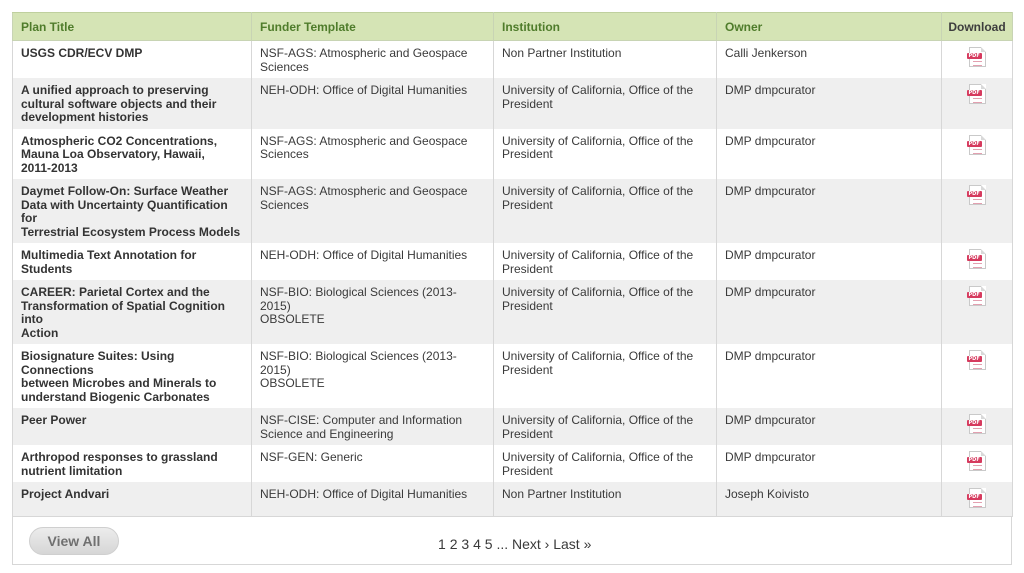 This screenshot has height=573, width=1024. I want to click on column-header-institution: Institution, so click(605, 26).